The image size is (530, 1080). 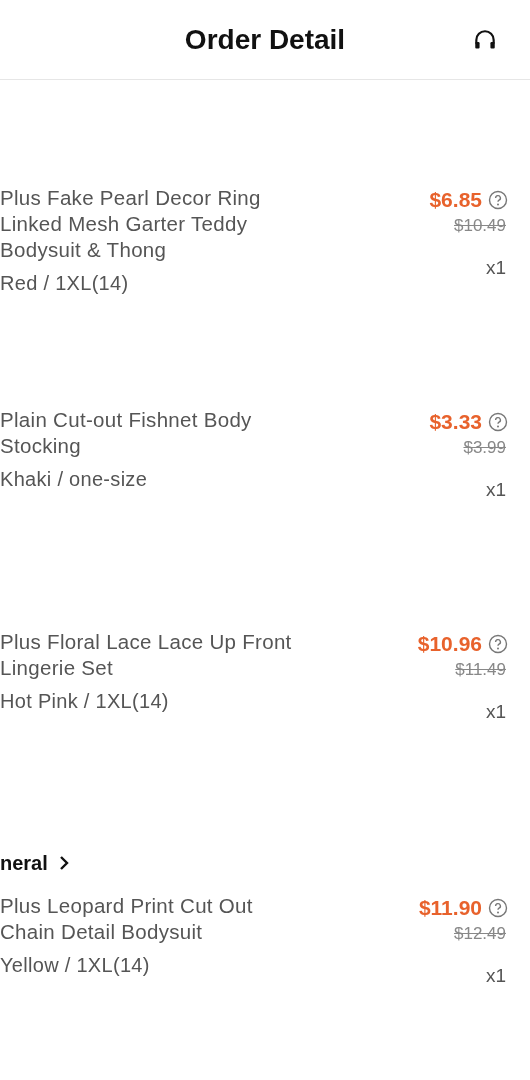 I want to click on sale-price: $6.85, so click(x=455, y=200).